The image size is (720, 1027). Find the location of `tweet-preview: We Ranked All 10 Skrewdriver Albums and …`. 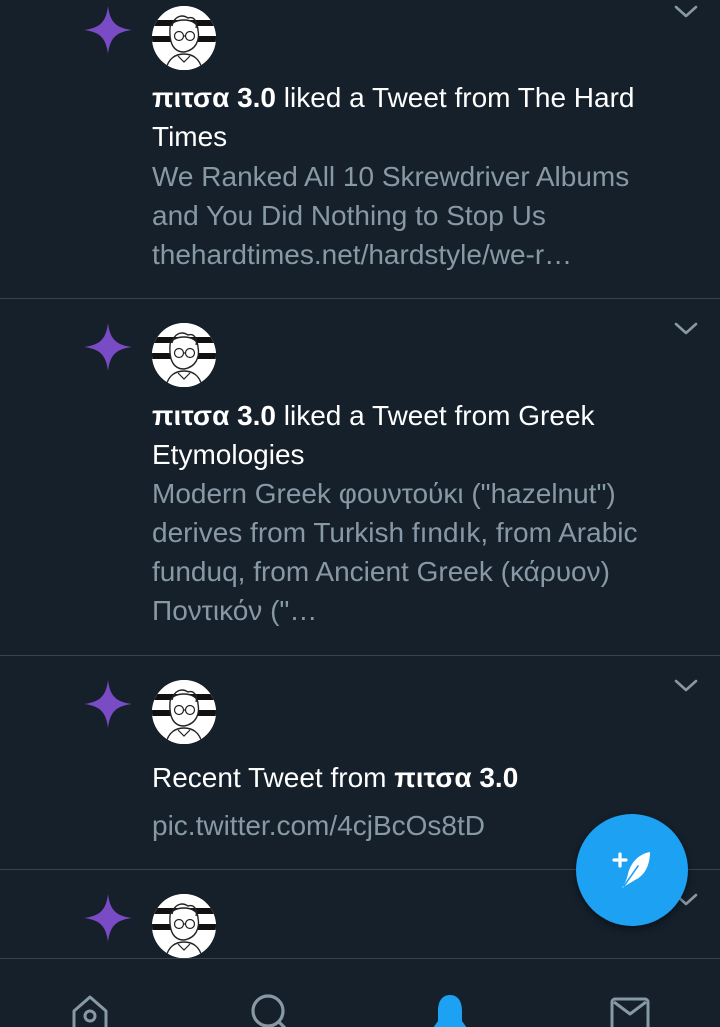

tweet-preview: We Ranked All 10 Skrewdriver Albums and … is located at coordinates (402, 215).